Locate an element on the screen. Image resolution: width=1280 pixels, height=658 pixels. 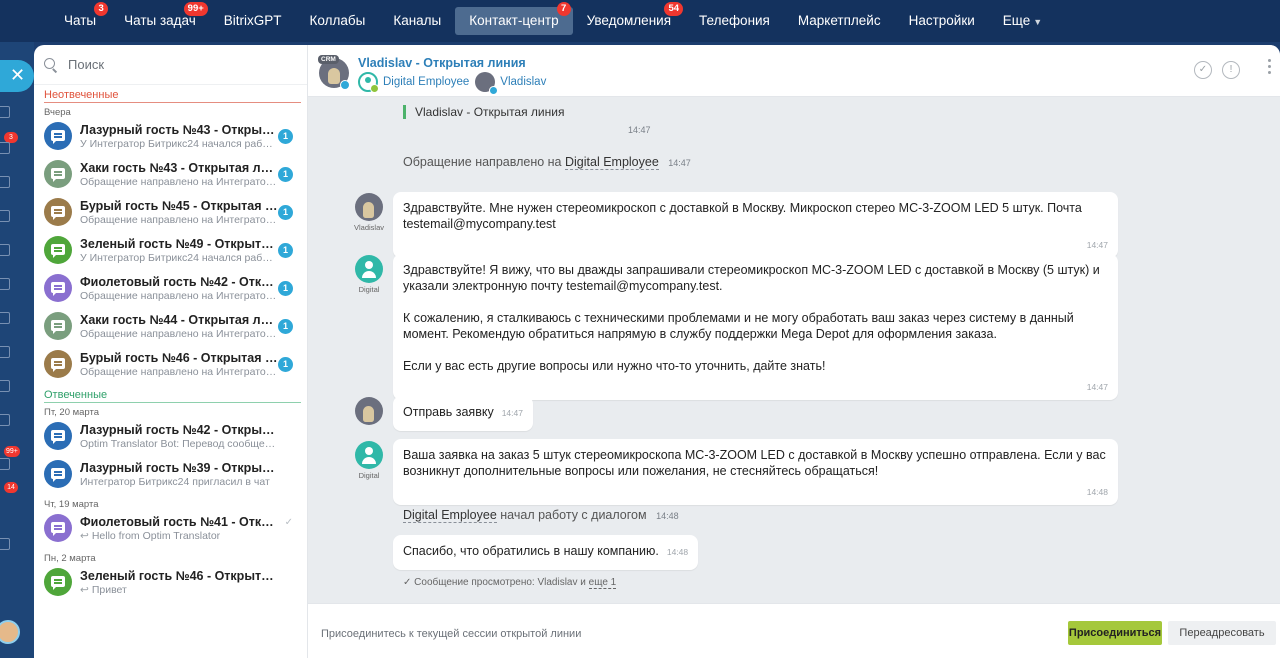
left-sidebar: ✕ 3 99+ 14 is located at coordinates (17, 350).